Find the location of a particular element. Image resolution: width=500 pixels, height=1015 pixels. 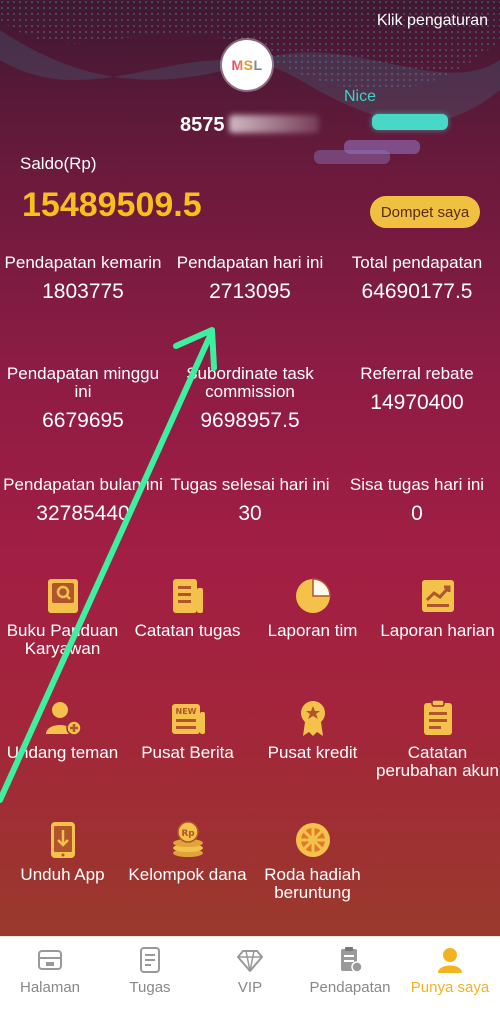

download-phone-icon is located at coordinates (62, 840).